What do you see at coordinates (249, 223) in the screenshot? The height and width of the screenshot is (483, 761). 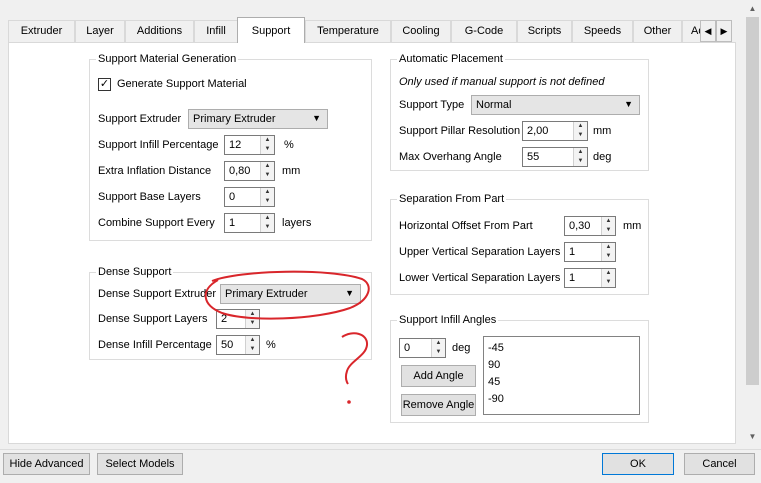 I see `combine-support-stepper: 1 ▲ ▼` at bounding box center [249, 223].